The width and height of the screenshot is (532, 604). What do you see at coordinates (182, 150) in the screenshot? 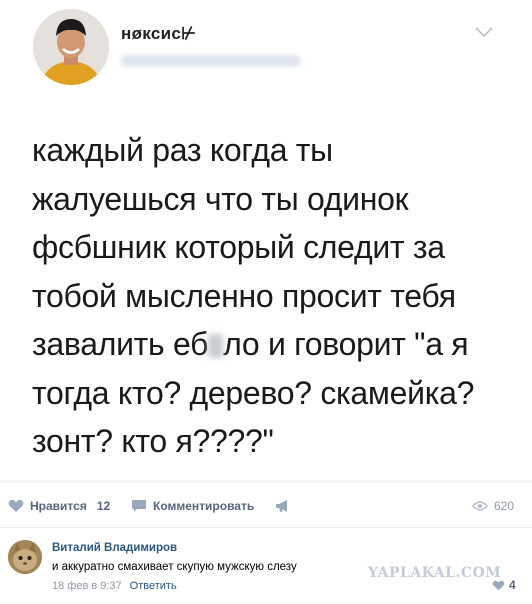
I see `tweet-line: каждый раз когда ты` at bounding box center [182, 150].